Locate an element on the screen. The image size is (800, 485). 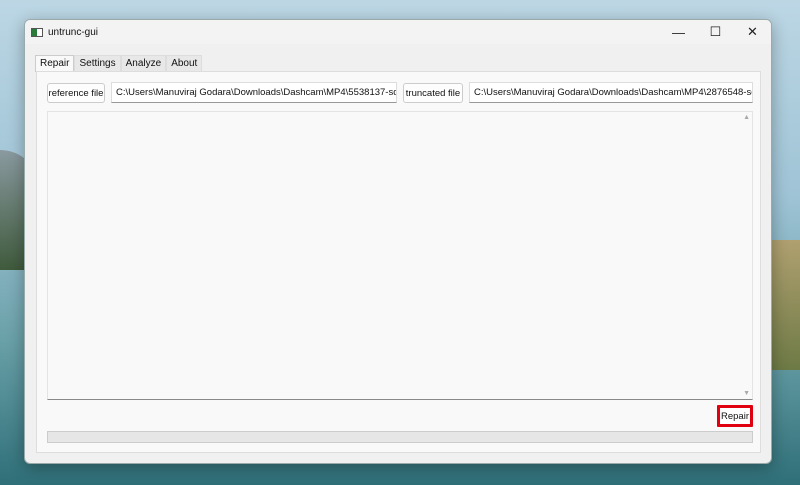
tab-about: About is located at coordinates (184, 63).